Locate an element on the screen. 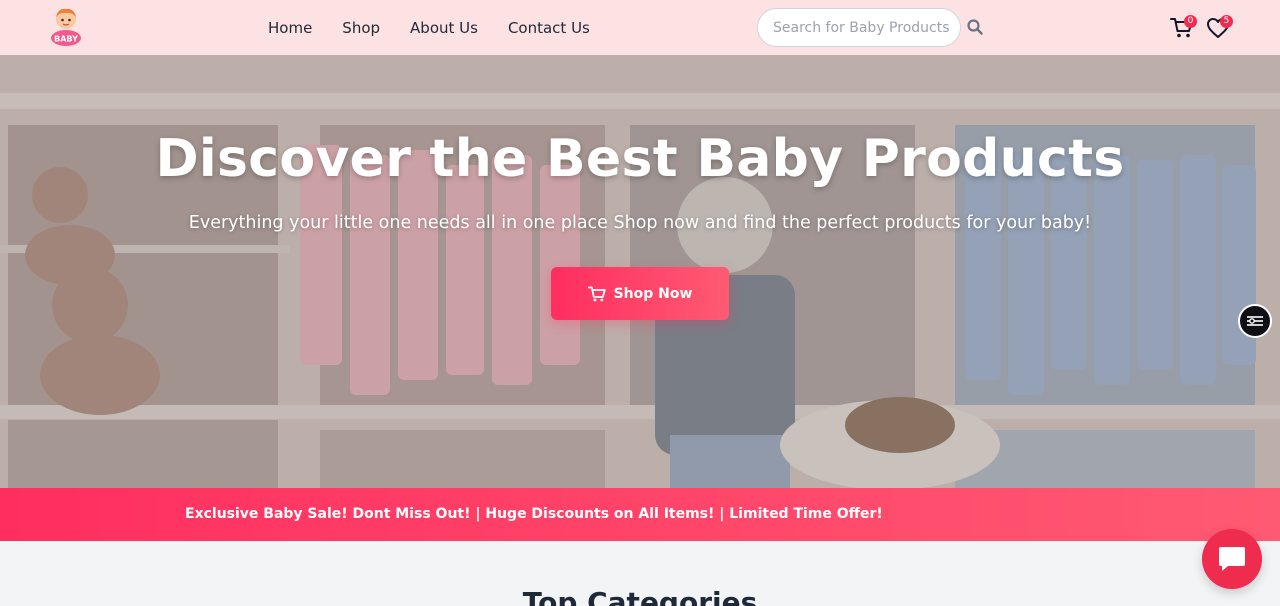 This screenshot has width=1280, height=606. nav-shop: Shop is located at coordinates (361, 28).